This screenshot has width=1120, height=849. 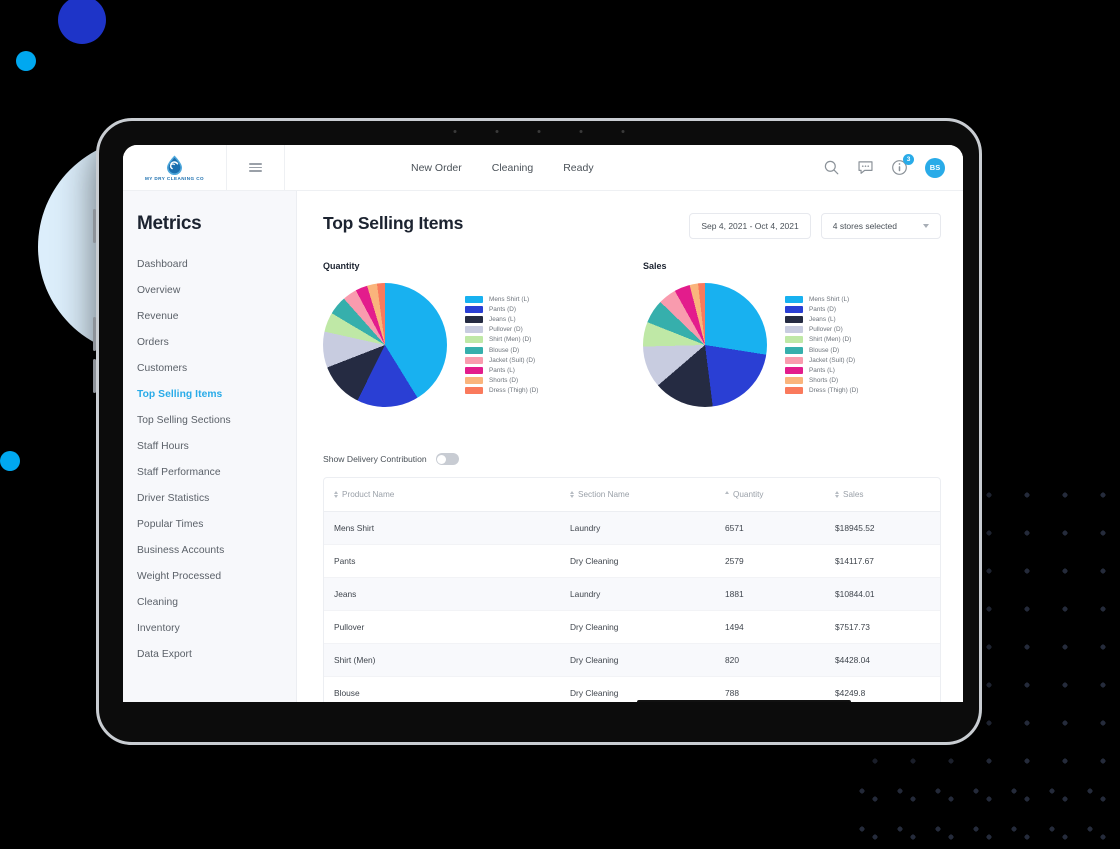 I want to click on brand-logo: MY DRY CLEANING CO, so click(x=175, y=168).